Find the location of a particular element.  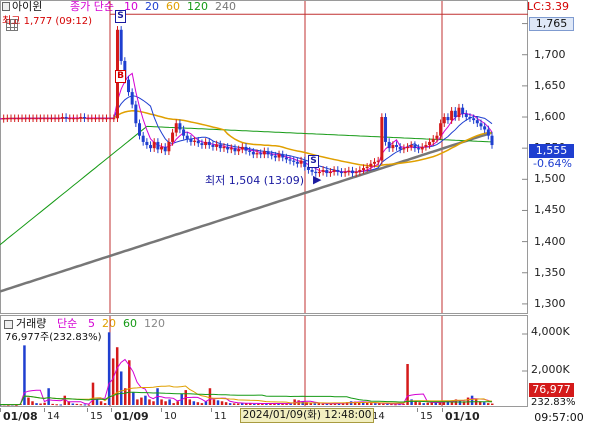

buy-signal-marker: B is located at coordinates (120, 76).